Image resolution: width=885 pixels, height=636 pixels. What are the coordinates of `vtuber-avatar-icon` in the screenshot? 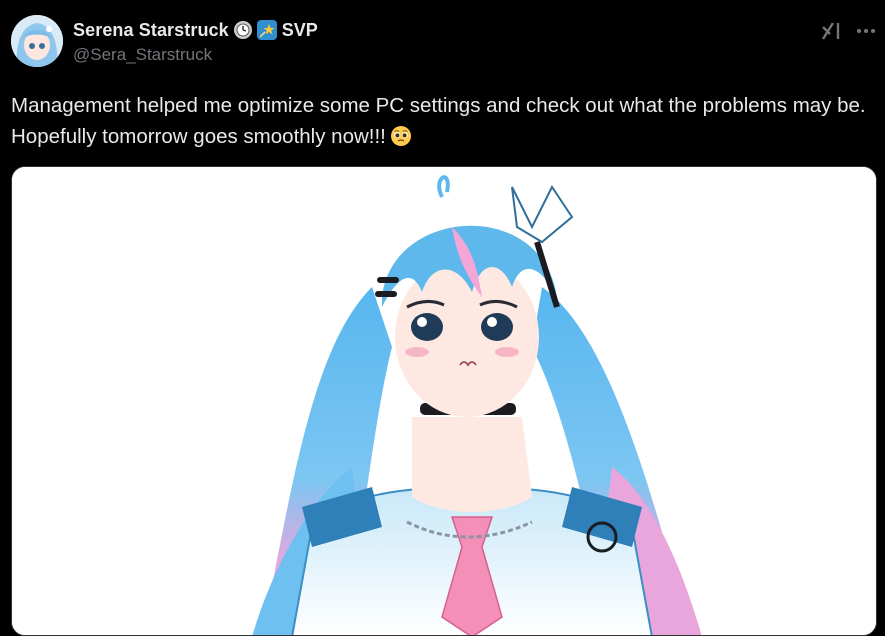 It's located at (37, 41).